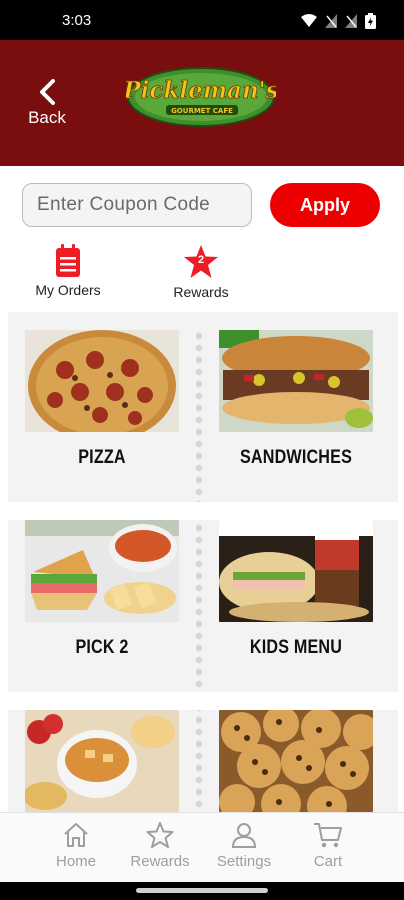  I want to click on star-outline-icon, so click(160, 835).